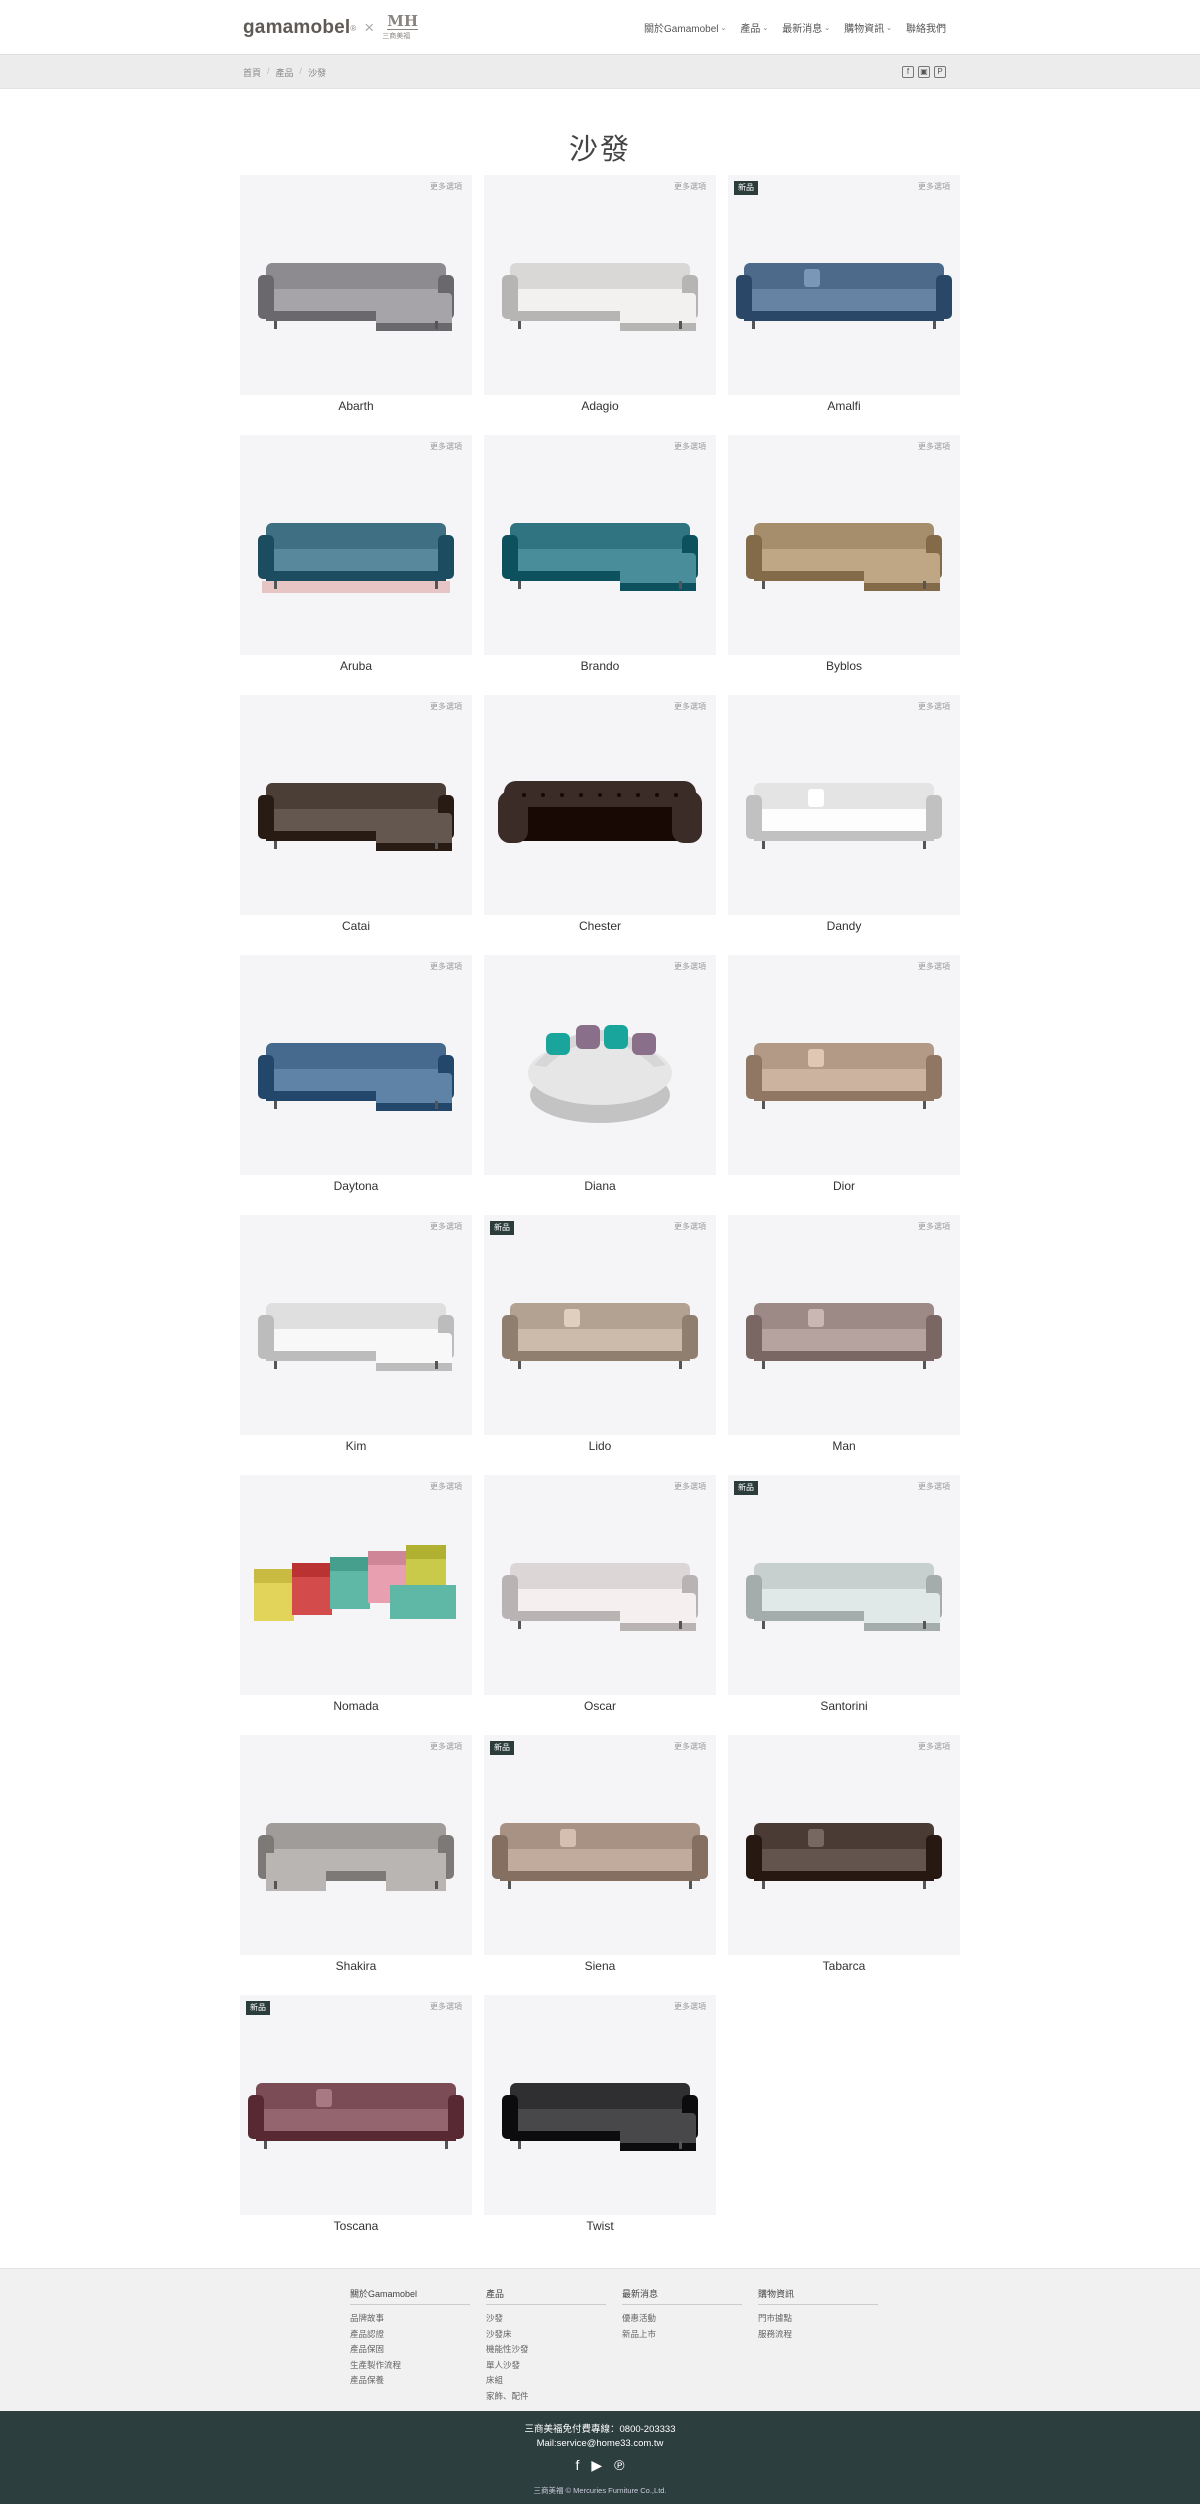 The image size is (1200, 2504). Describe the element at coordinates (844, 926) in the screenshot. I see `product-name: Dandy` at that location.